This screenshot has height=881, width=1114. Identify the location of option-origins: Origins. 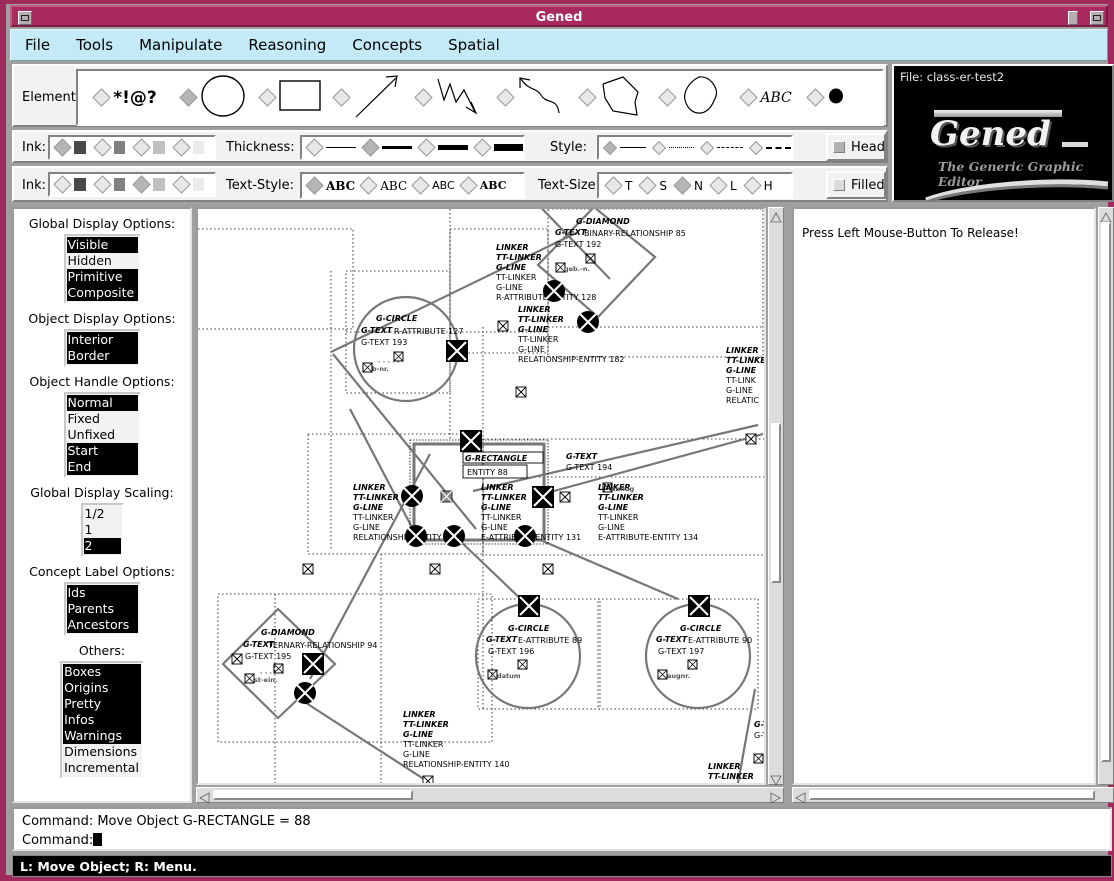
(102, 688).